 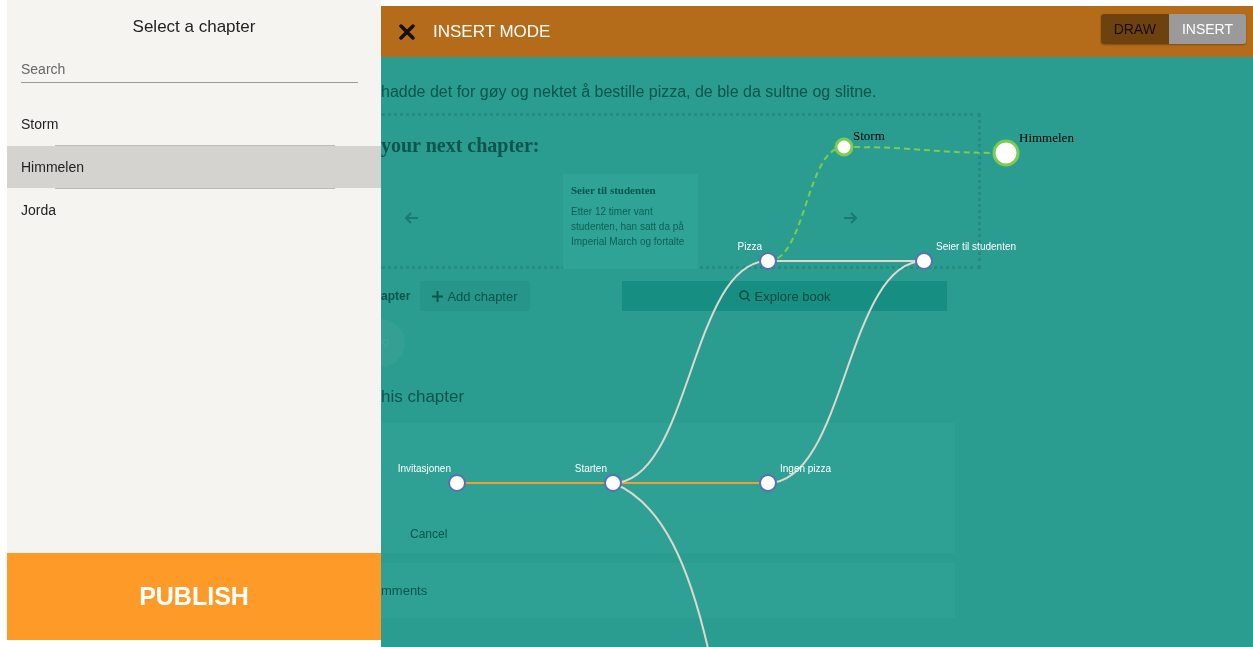 What do you see at coordinates (429, 534) in the screenshot?
I see `cancel-button: Cancel` at bounding box center [429, 534].